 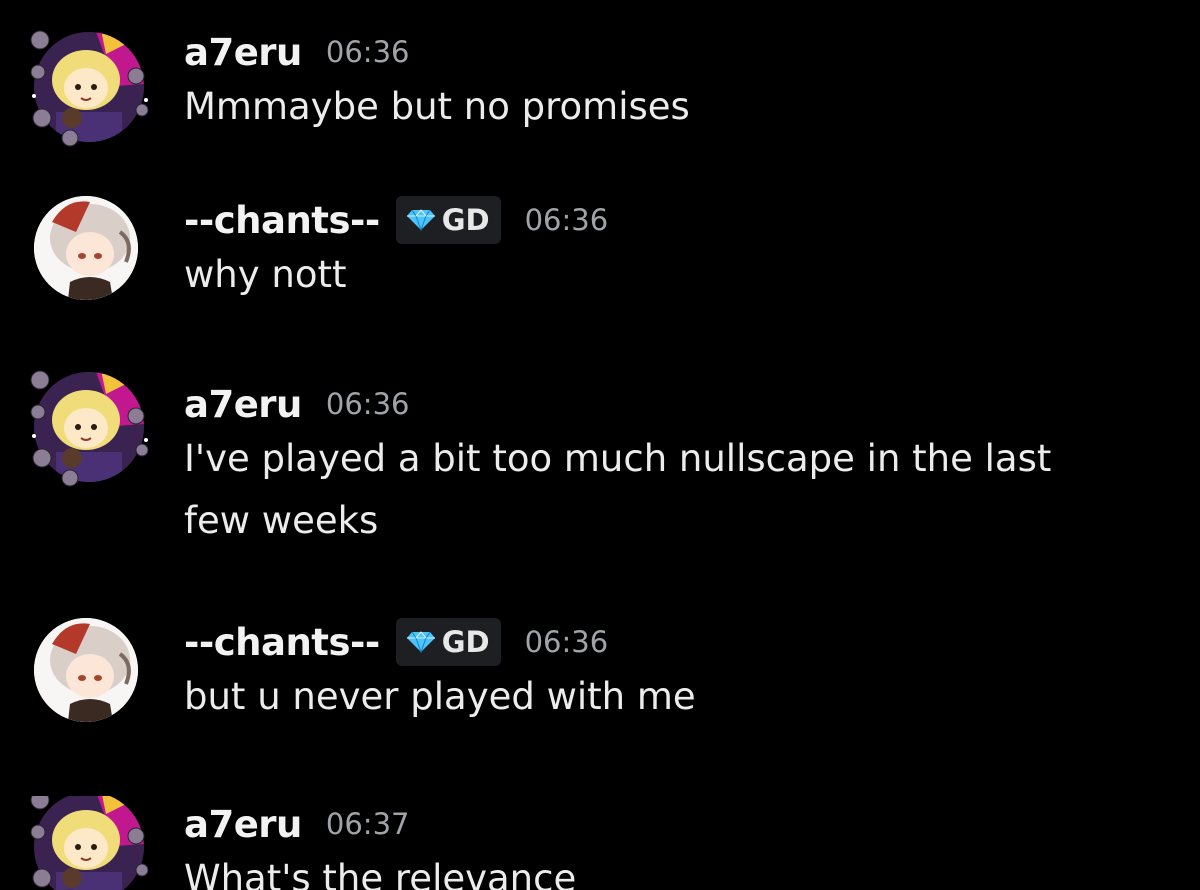 What do you see at coordinates (265, 274) in the screenshot?
I see `message-text: why nott` at bounding box center [265, 274].